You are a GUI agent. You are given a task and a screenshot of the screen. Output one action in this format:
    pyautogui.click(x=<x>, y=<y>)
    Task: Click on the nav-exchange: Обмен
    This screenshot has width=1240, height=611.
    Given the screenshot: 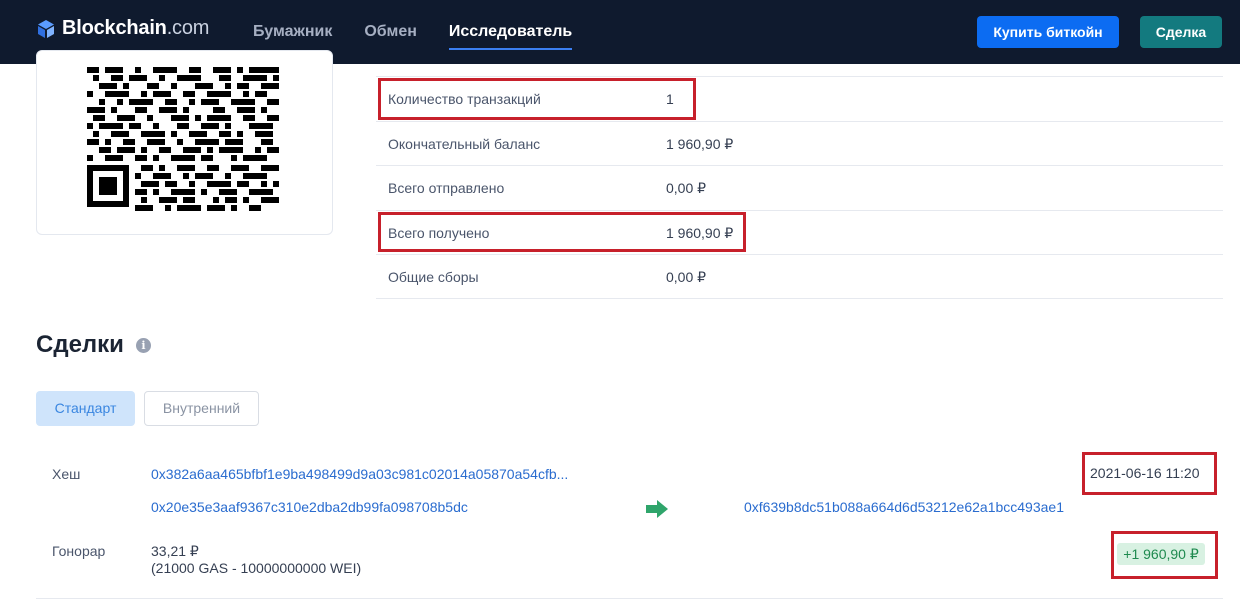 What is the action you would take?
    pyautogui.click(x=390, y=32)
    